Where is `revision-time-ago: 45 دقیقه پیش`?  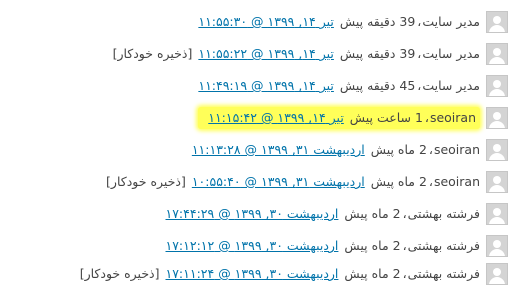 revision-time-ago: 45 دقیقه پیش is located at coordinates (377, 85).